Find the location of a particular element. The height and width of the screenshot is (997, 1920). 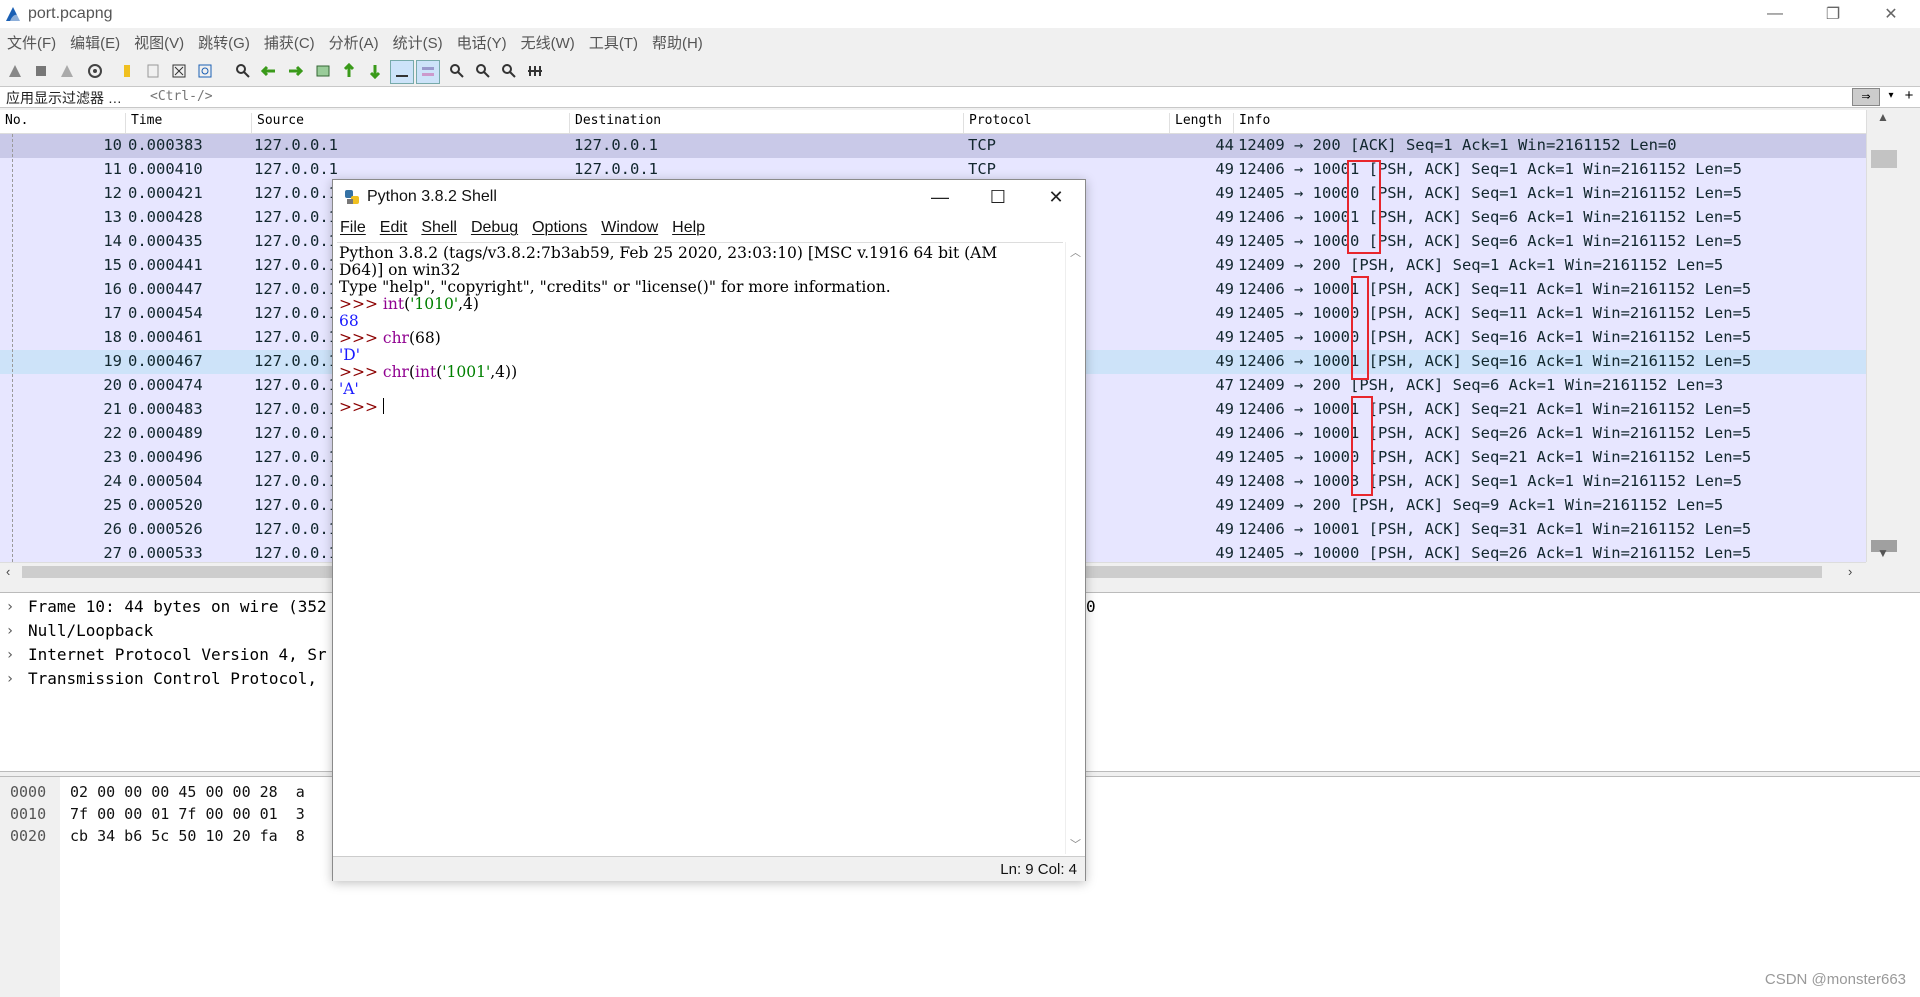

menu-statistics: 统计(S) is located at coordinates (418, 42).